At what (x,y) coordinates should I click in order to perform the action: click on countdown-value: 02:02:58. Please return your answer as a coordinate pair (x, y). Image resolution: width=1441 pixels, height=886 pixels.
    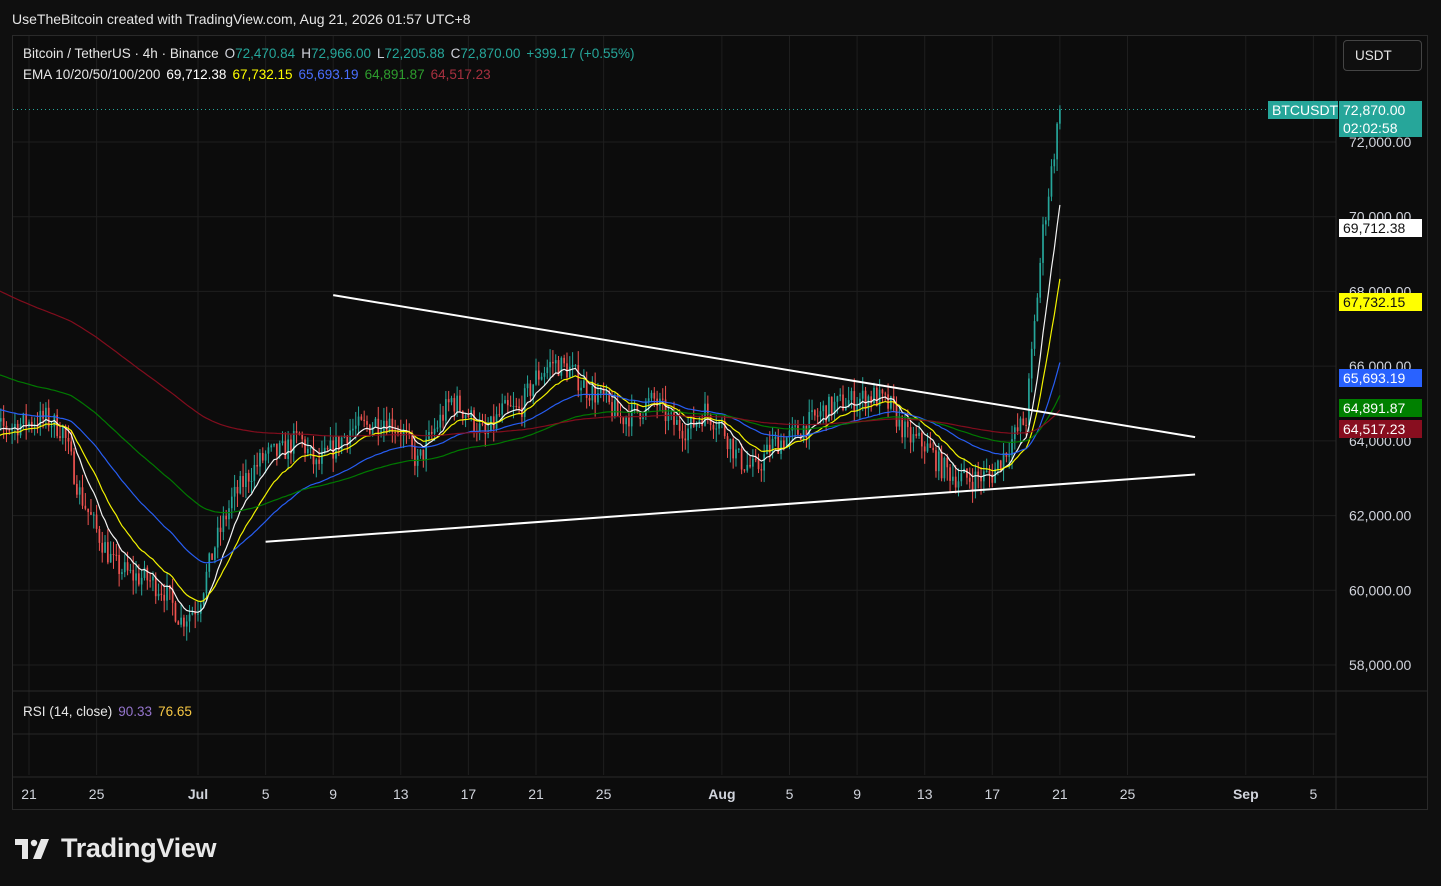
    Looking at the image, I should click on (1370, 128).